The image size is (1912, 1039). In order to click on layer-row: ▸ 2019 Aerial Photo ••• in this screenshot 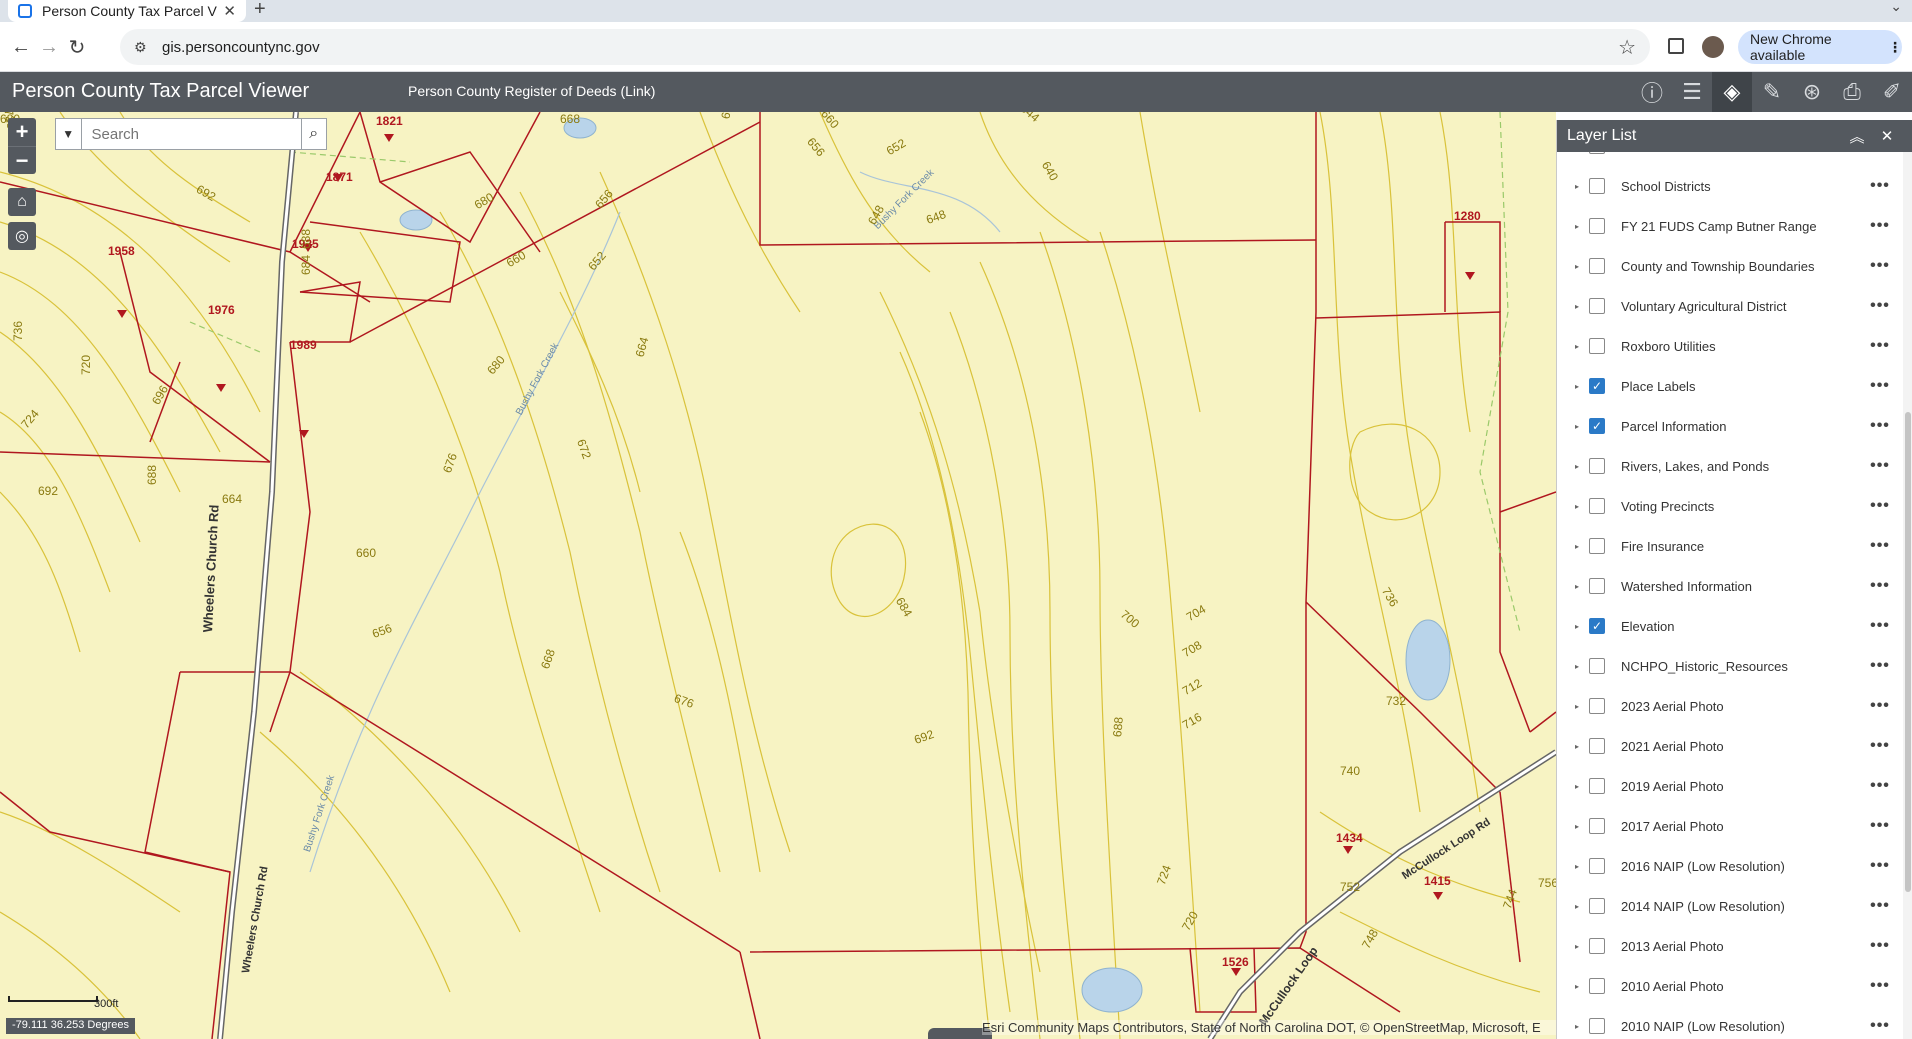, I will do `click(1730, 786)`.